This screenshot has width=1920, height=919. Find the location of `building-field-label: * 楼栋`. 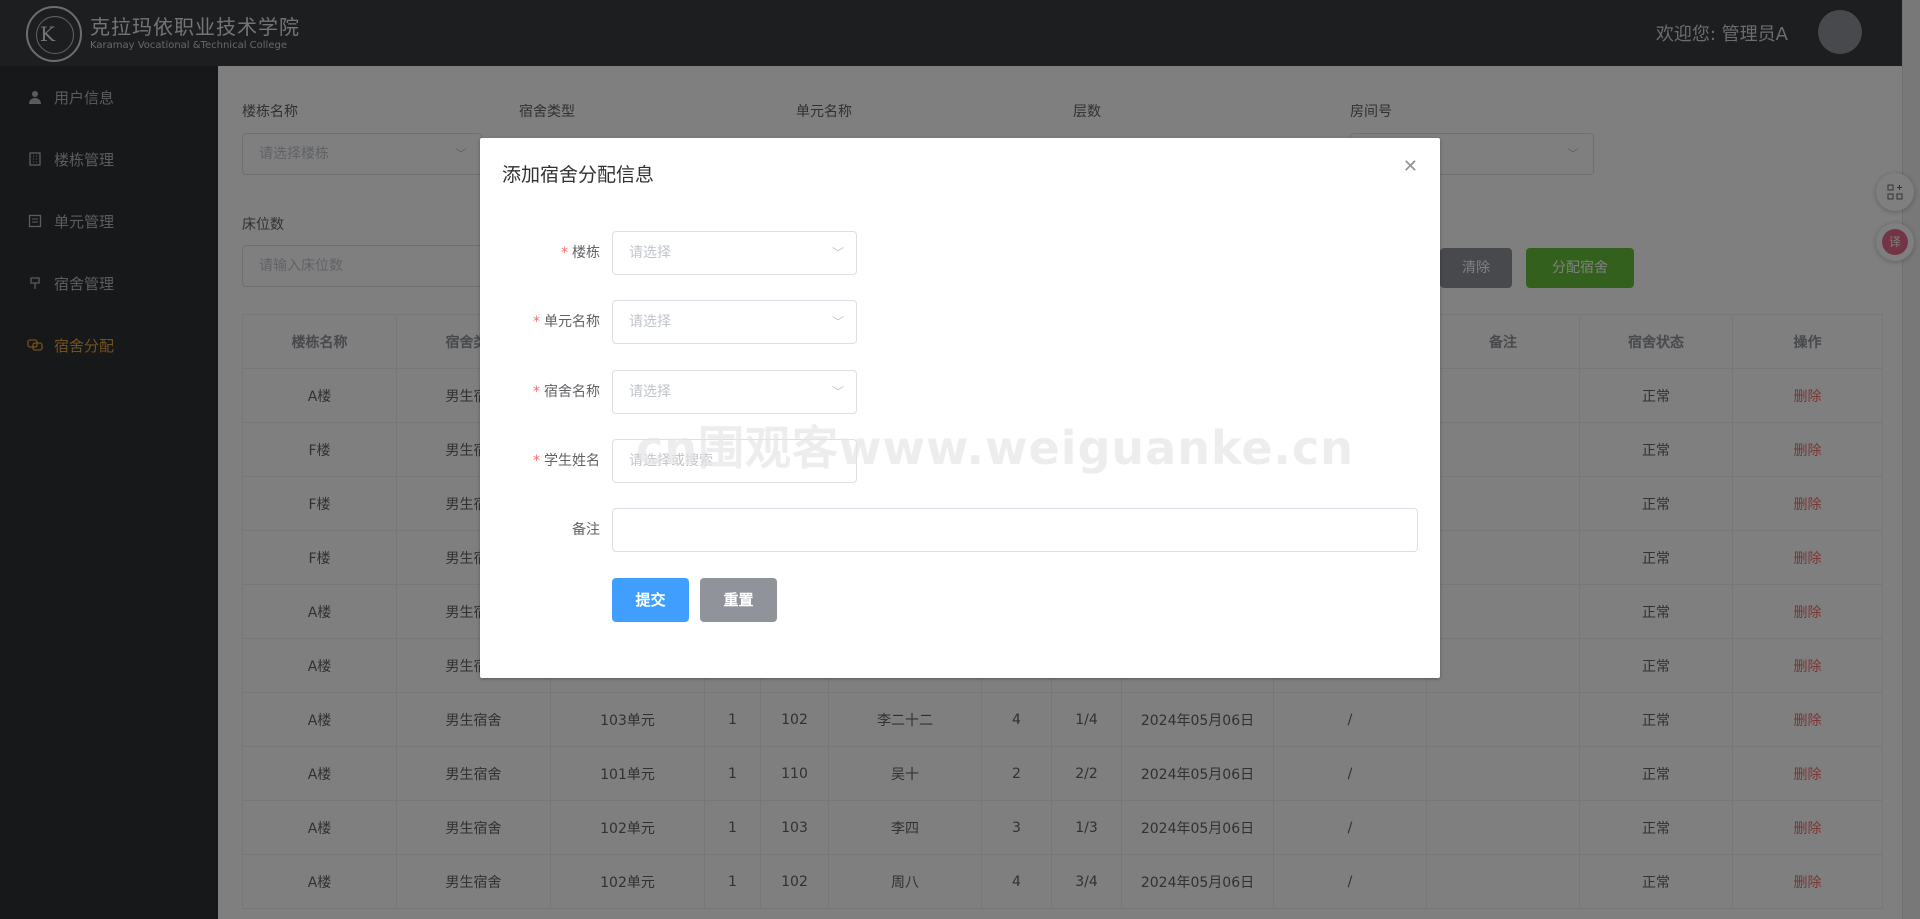

building-field-label: * 楼栋 is located at coordinates (580, 253).